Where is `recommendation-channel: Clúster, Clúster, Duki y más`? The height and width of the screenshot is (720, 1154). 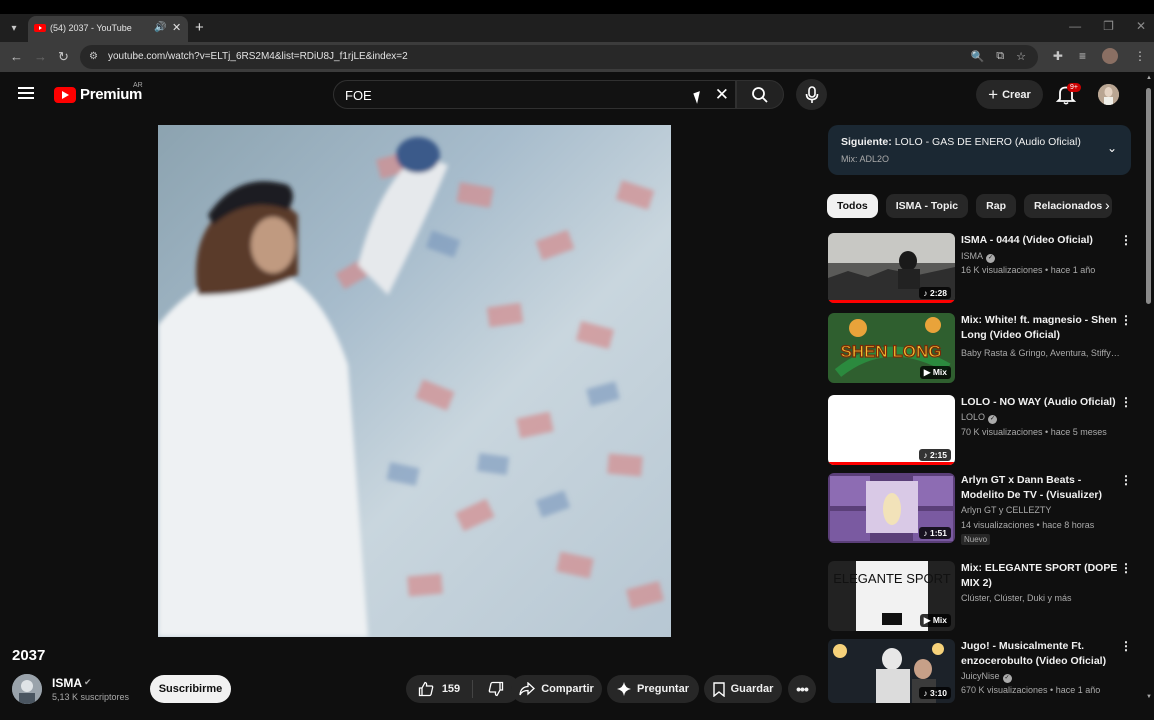 recommendation-channel: Clúster, Clúster, Duki y más is located at coordinates (1041, 598).